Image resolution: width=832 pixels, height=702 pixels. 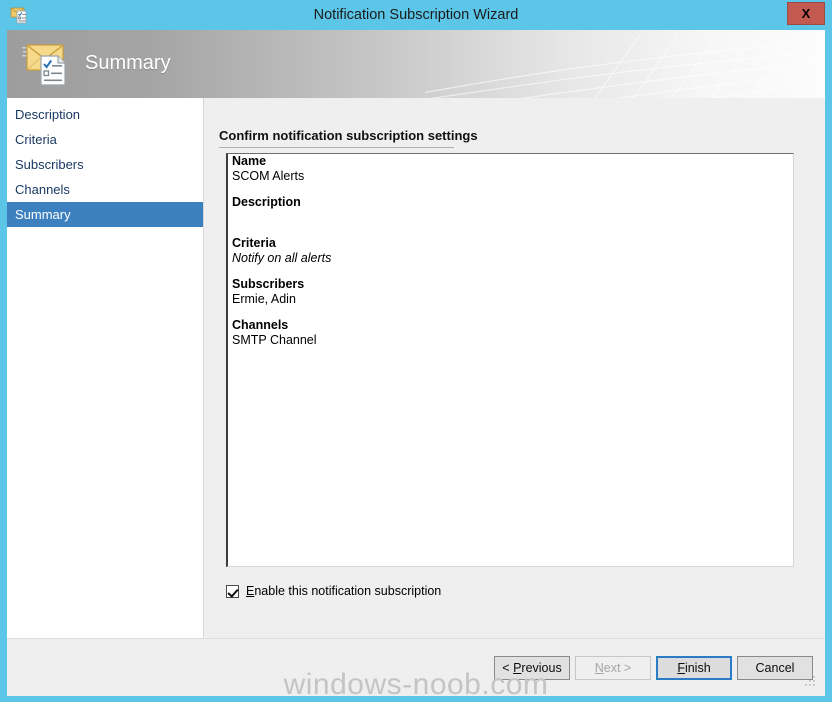 I want to click on summary-entry-subscribers: Subscribers Ermie, Adin, so click(x=510, y=292).